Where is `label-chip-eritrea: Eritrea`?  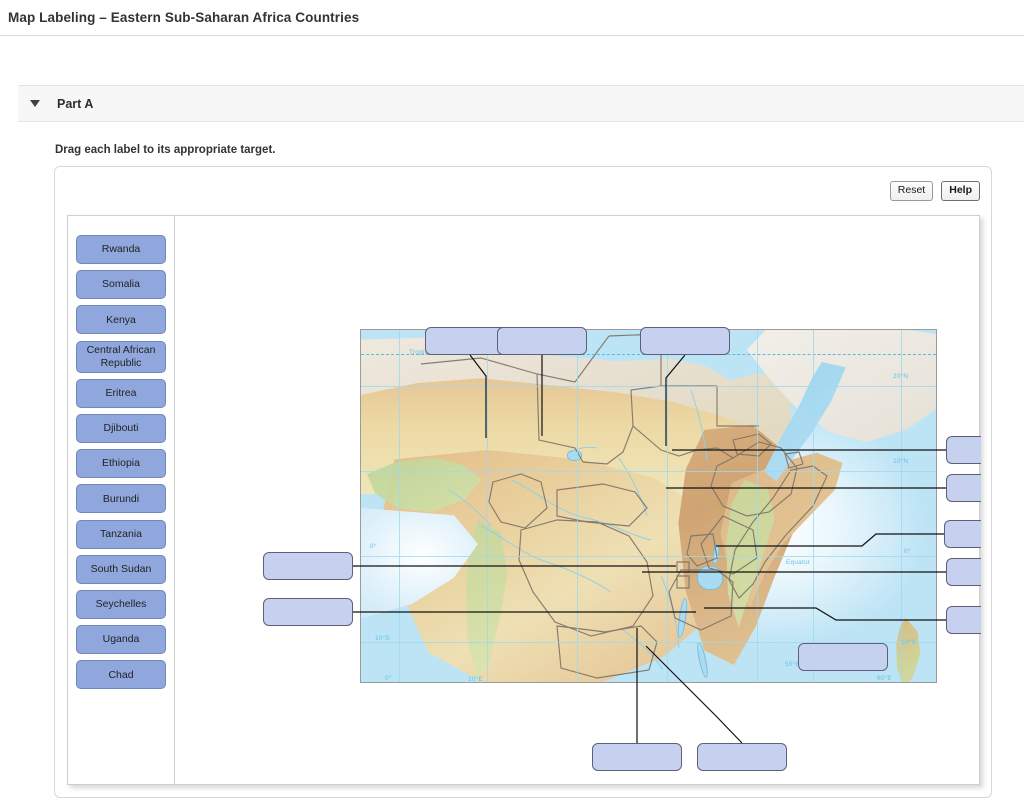 label-chip-eritrea: Eritrea is located at coordinates (121, 393).